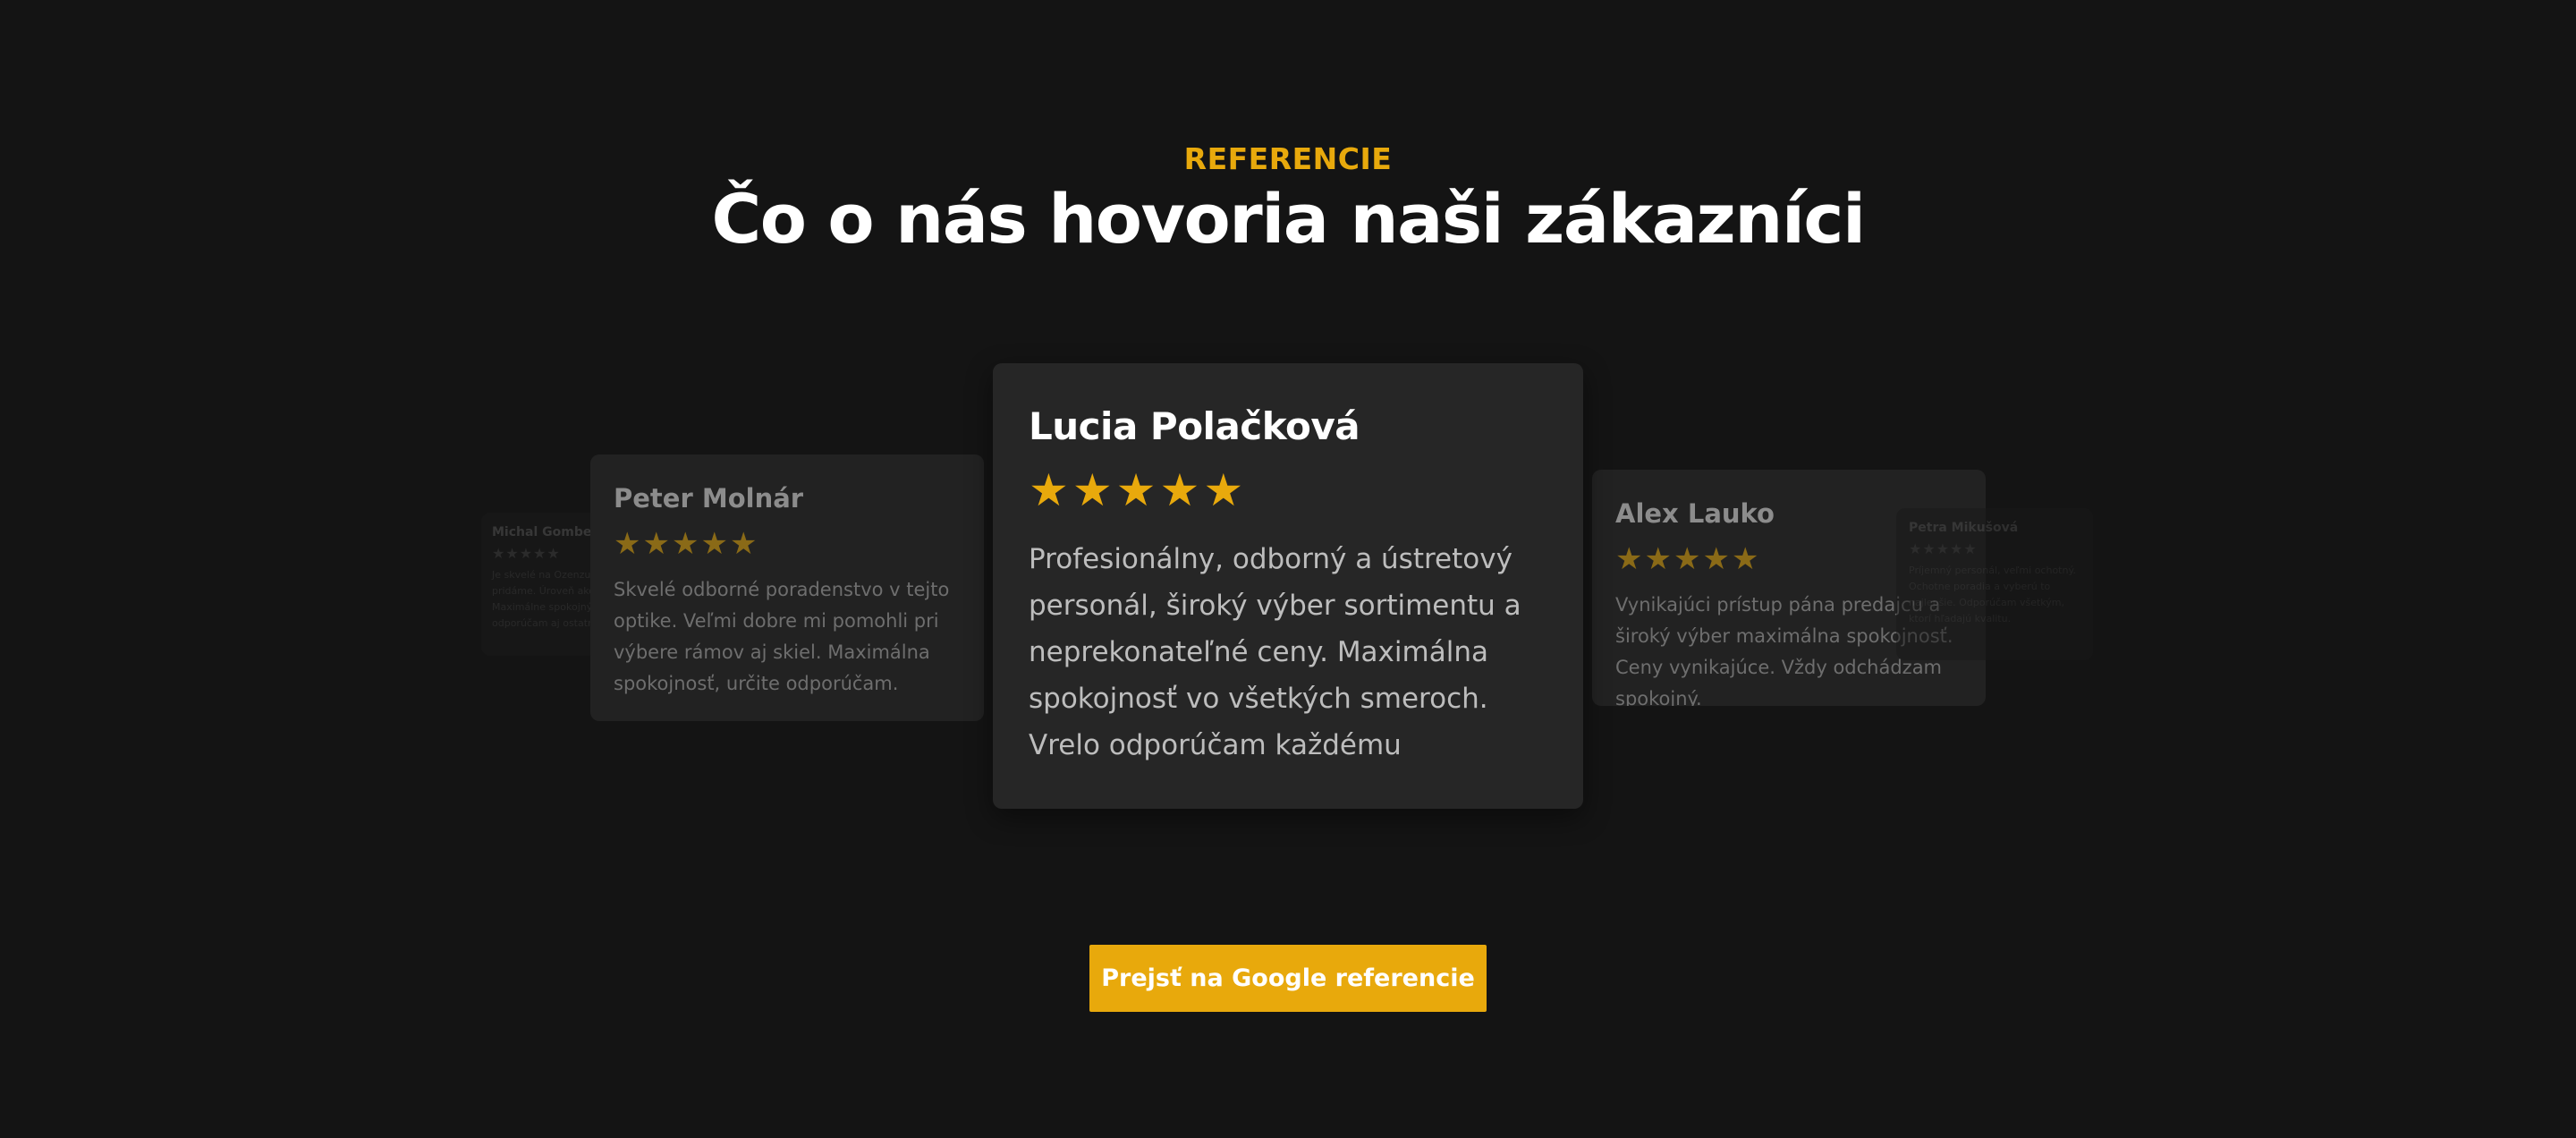  I want to click on section-eyebrow: REFERENCIE, so click(1288, 158).